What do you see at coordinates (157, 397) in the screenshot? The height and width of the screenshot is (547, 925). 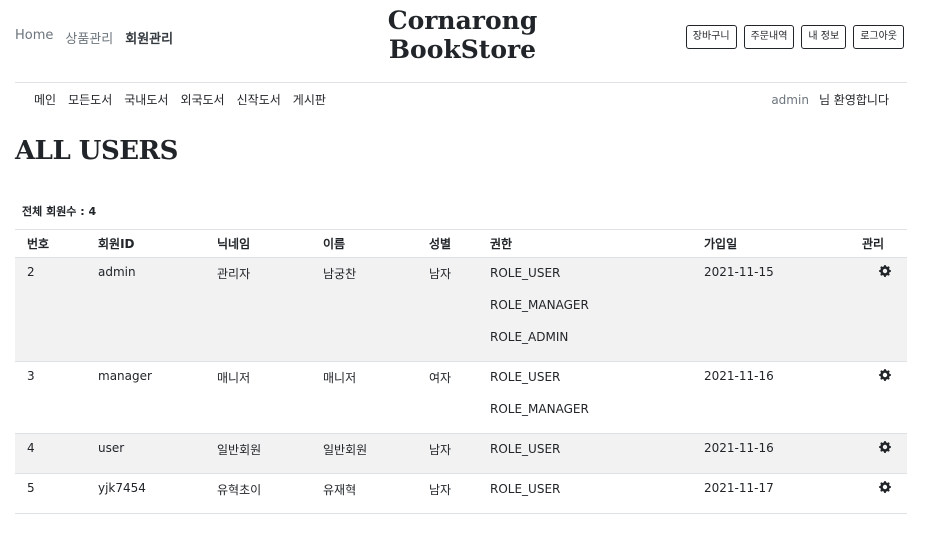 I see `cell-member-id: manager` at bounding box center [157, 397].